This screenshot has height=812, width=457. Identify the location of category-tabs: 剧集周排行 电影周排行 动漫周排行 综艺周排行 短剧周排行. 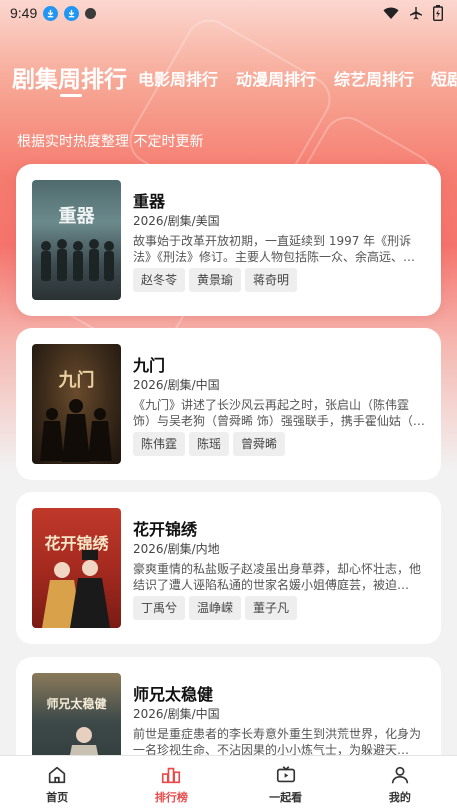
(228, 80).